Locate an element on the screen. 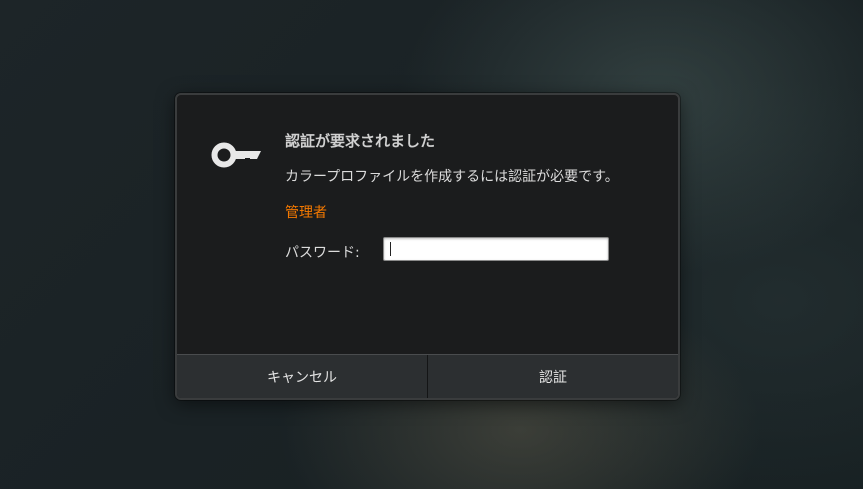  dialog-message: カラープロファイルを作成するには認証が必要です。 is located at coordinates (452, 177).